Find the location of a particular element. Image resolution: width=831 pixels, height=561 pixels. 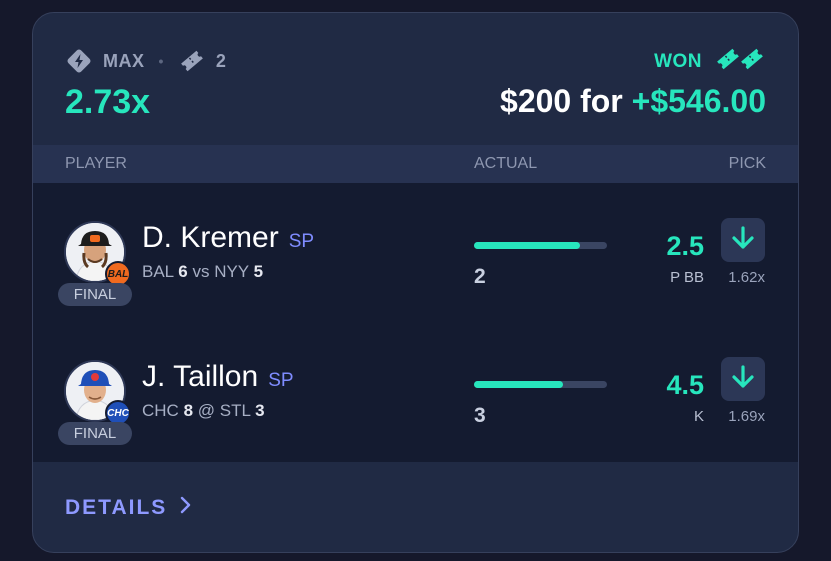

ticket-count: 2 is located at coordinates (221, 60).